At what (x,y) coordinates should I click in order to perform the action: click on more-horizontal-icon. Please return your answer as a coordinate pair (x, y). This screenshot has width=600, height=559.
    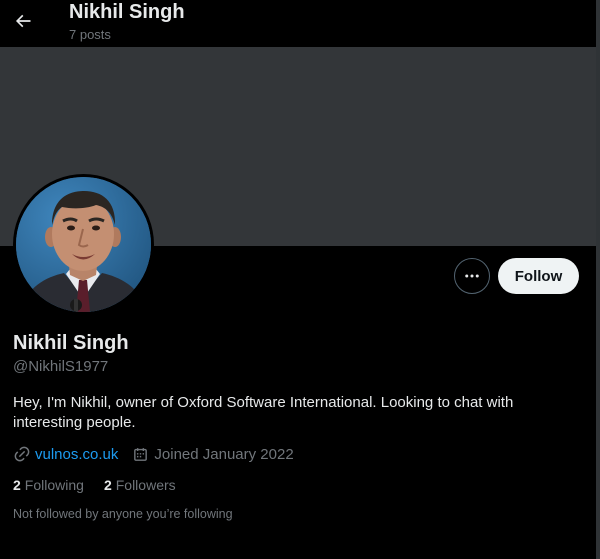
    Looking at the image, I should click on (472, 276).